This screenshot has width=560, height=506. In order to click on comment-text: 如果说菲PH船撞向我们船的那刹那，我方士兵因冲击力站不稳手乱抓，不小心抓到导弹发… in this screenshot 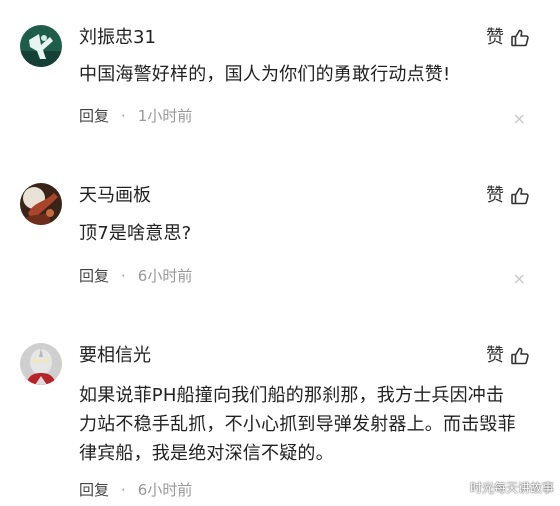, I will do `click(297, 424)`.